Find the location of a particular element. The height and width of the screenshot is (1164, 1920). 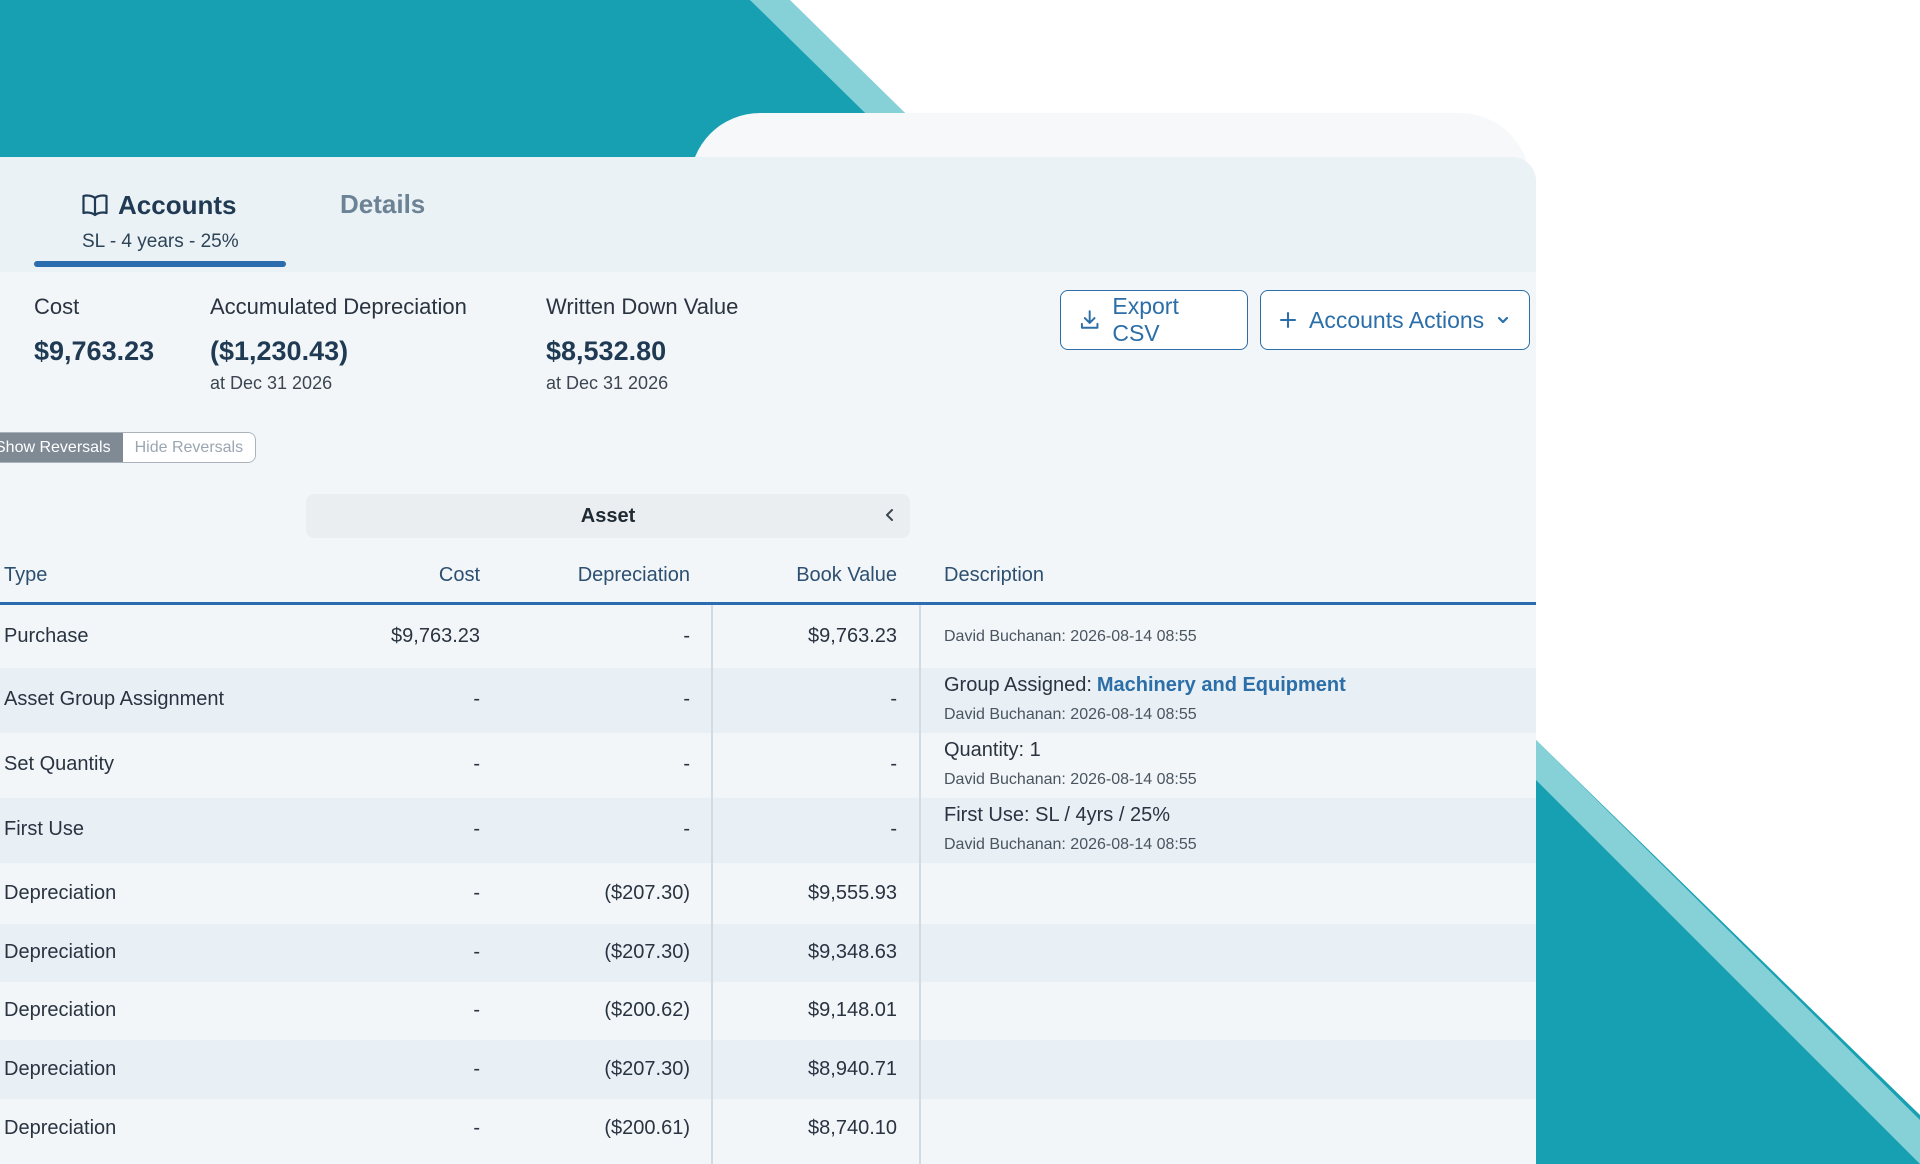

reversals-toggle: Show Reversals Hide Reversals is located at coordinates (128, 447).